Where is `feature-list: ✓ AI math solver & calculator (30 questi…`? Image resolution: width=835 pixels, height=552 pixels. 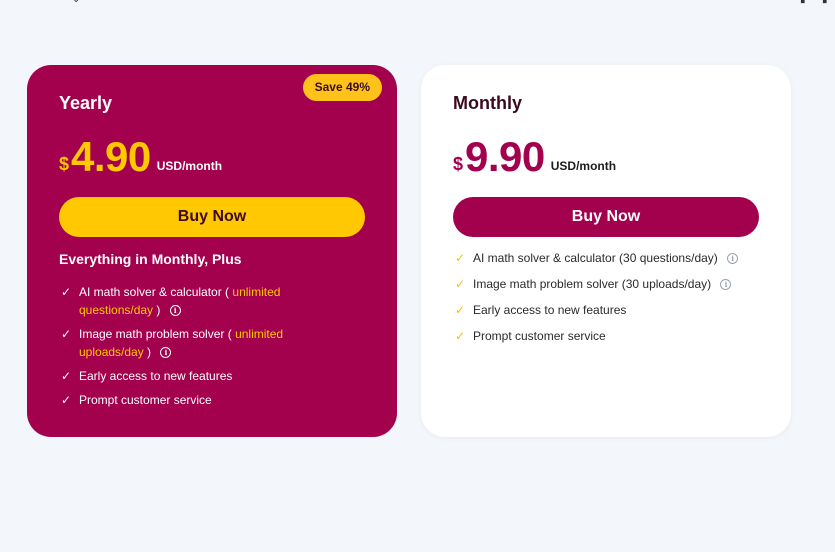 feature-list: ✓ AI math solver & calculator (30 questi… is located at coordinates (615, 301).